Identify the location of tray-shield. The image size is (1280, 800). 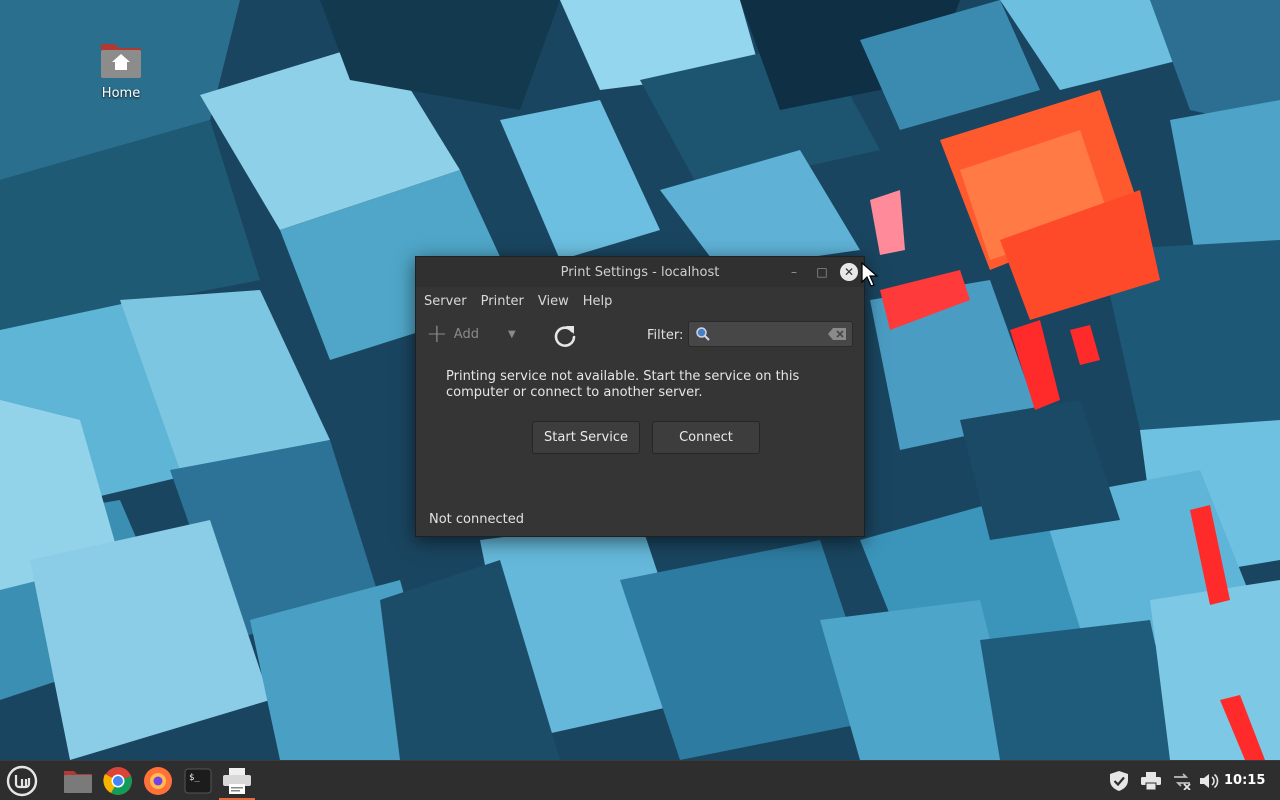
(1119, 780).